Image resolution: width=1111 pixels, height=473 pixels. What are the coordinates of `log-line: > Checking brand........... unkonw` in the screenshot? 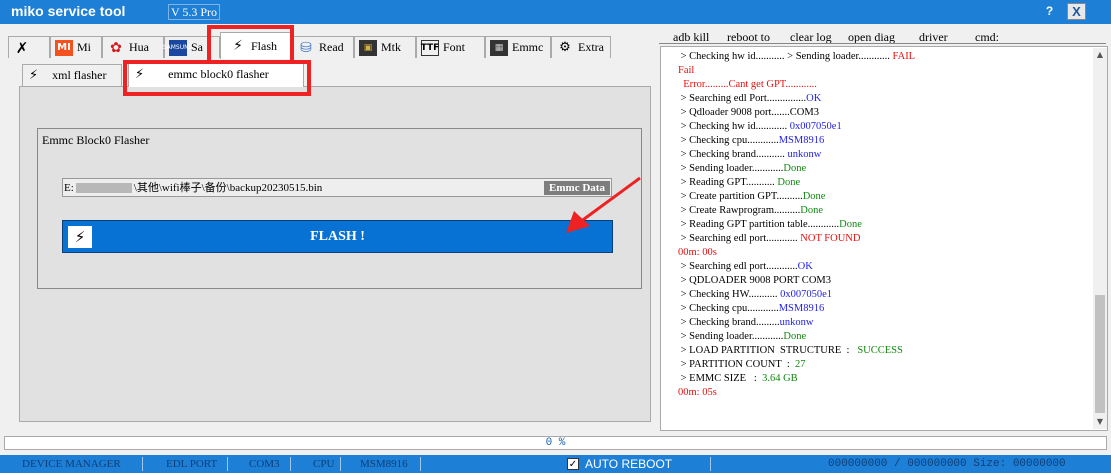 It's located at (880, 155).